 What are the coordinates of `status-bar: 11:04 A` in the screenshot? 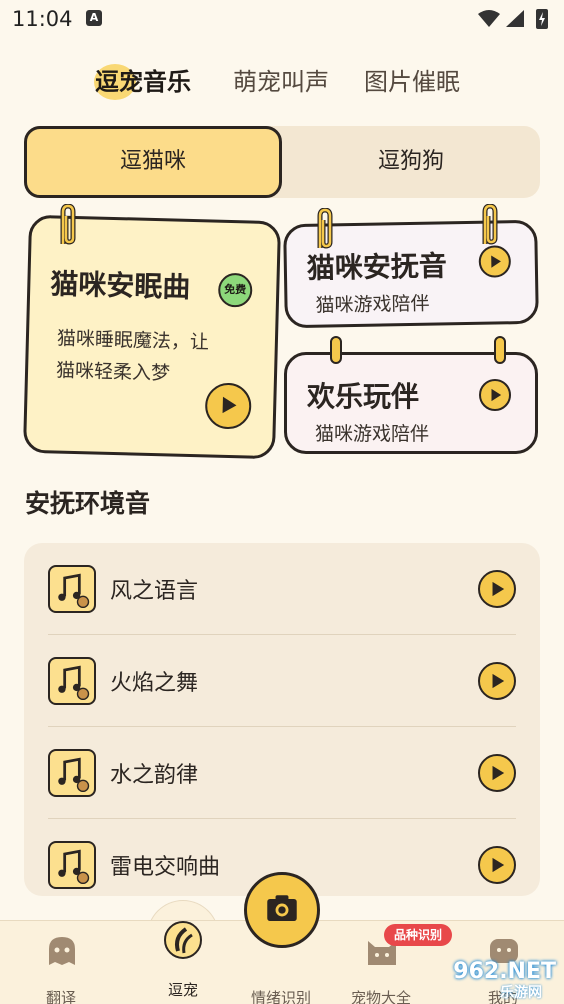 It's located at (282, 20).